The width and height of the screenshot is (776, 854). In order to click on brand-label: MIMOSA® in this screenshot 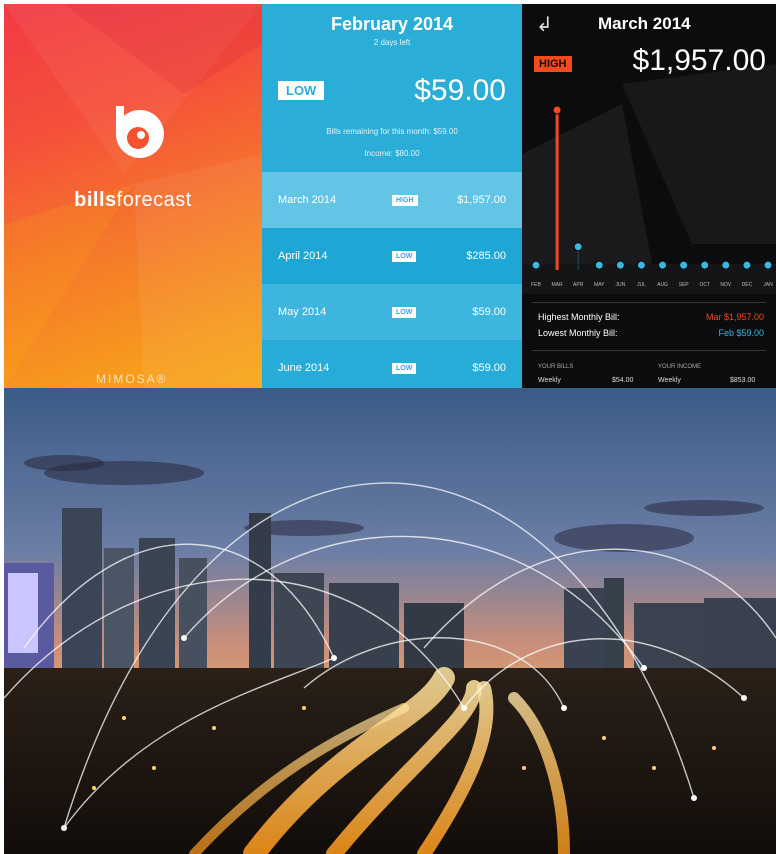, I will do `click(132, 379)`.